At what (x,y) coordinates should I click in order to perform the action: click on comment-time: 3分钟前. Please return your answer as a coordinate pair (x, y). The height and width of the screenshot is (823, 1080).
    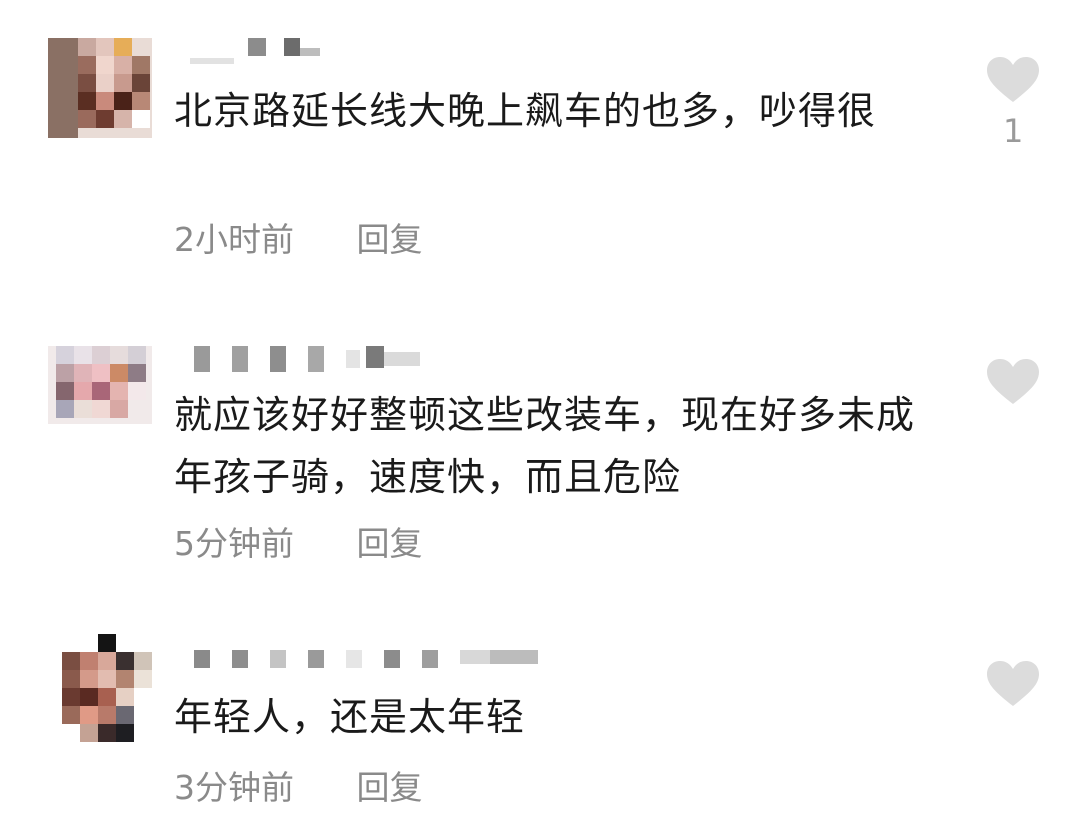
    Looking at the image, I should click on (234, 787).